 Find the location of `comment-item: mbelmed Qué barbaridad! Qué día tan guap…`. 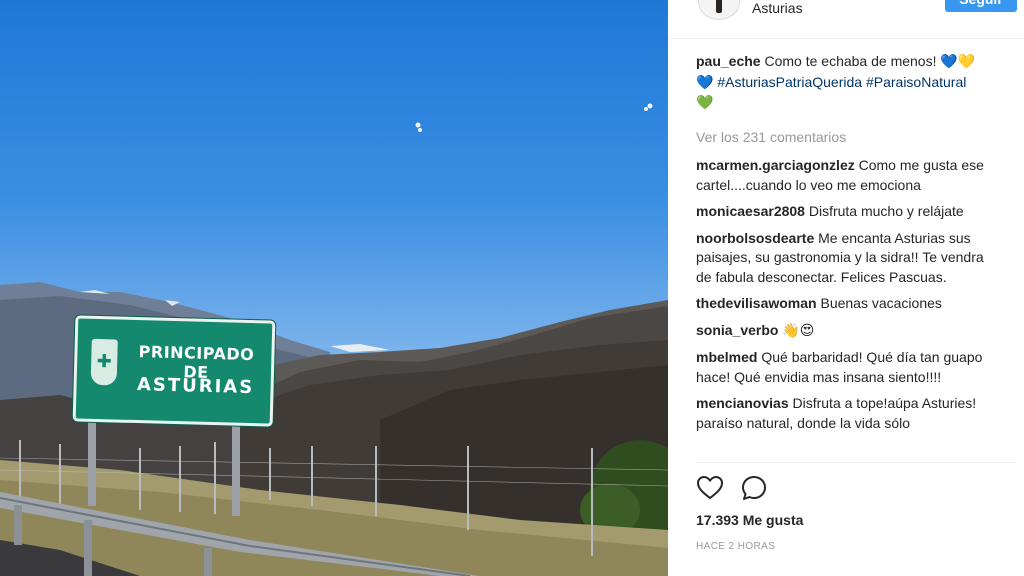

comment-item: mbelmed Qué barbaridad! Qué día tan guap… is located at coordinates (846, 367).